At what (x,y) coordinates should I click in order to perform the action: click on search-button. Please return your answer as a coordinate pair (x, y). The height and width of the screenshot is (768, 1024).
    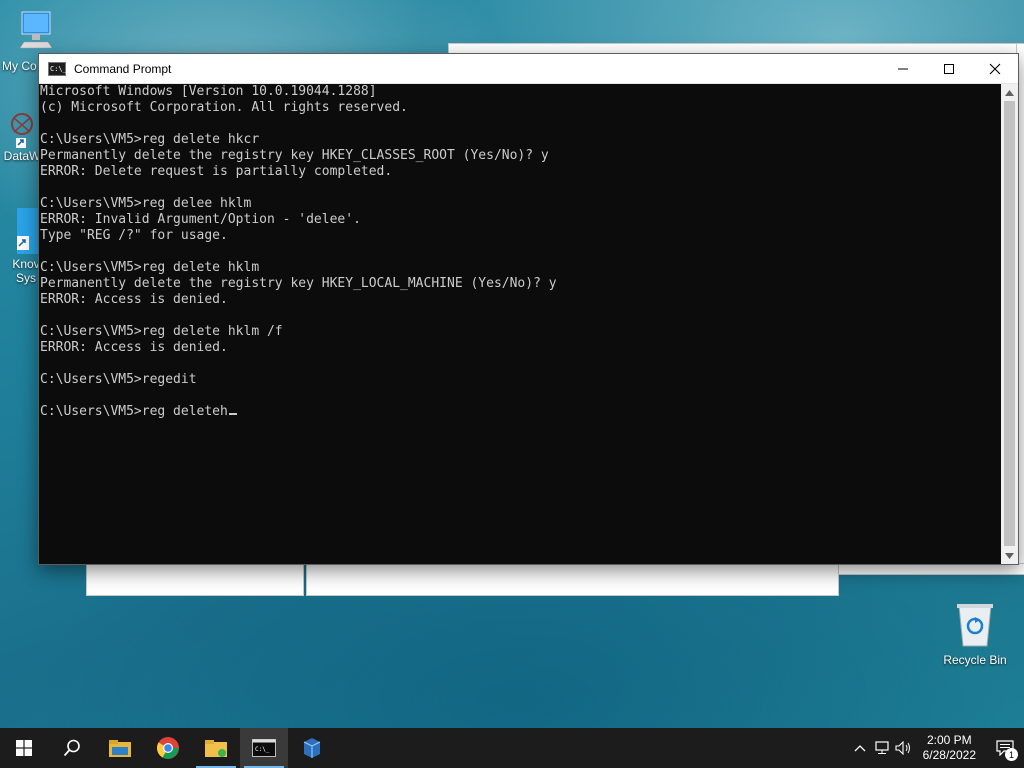
    Looking at the image, I should click on (72, 748).